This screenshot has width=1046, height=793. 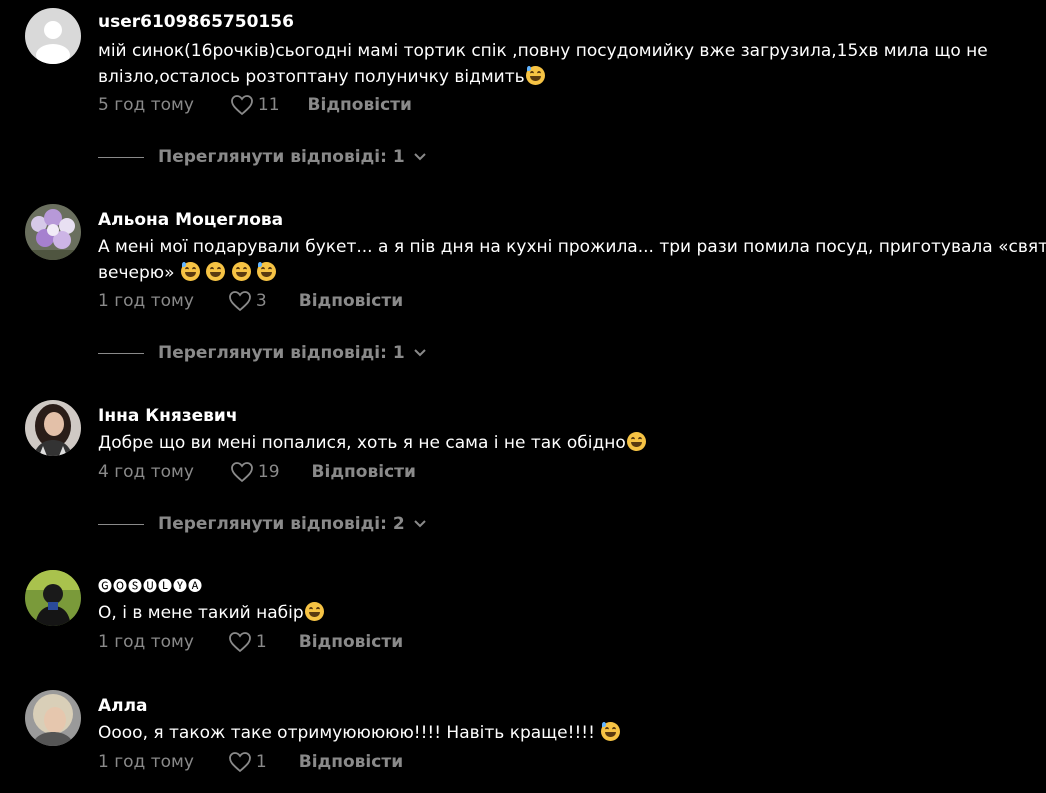 What do you see at coordinates (268, 472) in the screenshot?
I see `like-count: 19` at bounding box center [268, 472].